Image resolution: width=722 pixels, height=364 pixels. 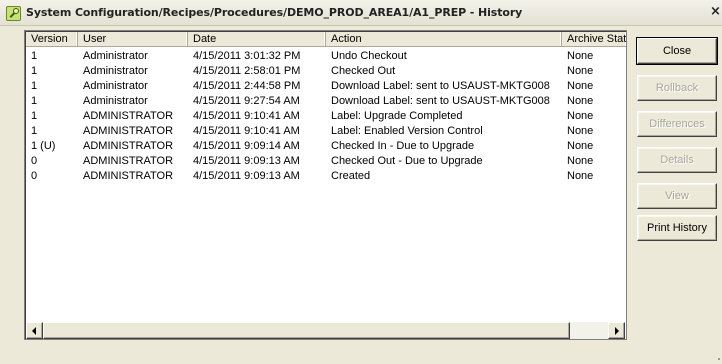 What do you see at coordinates (246, 146) in the screenshot?
I see `cell-date: 4/15/2011 9:09:14 AM` at bounding box center [246, 146].